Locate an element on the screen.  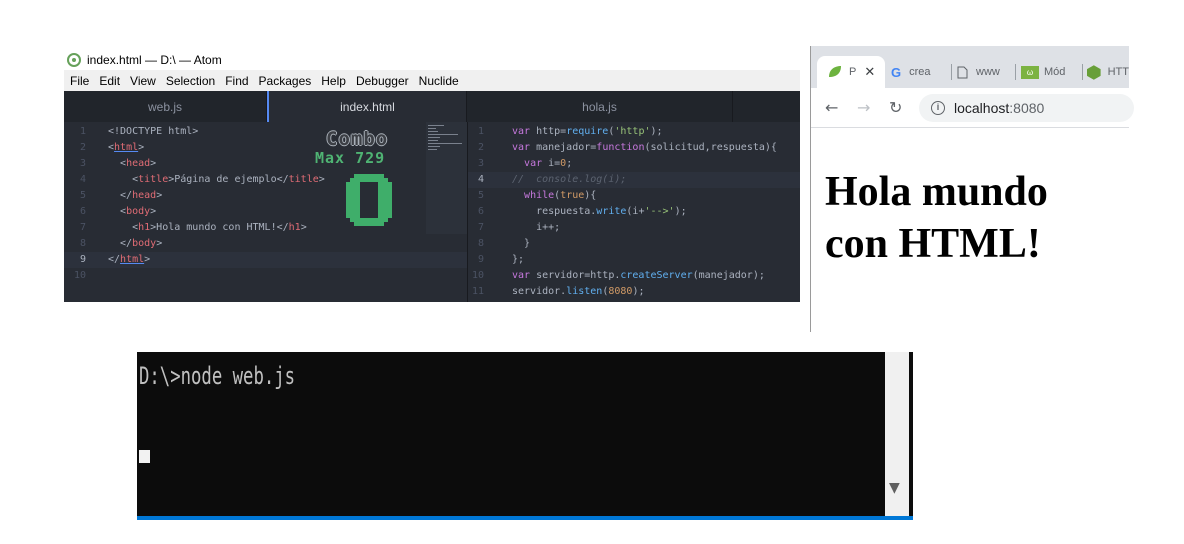
close-tab-icon: ✕ is located at coordinates (869, 72).